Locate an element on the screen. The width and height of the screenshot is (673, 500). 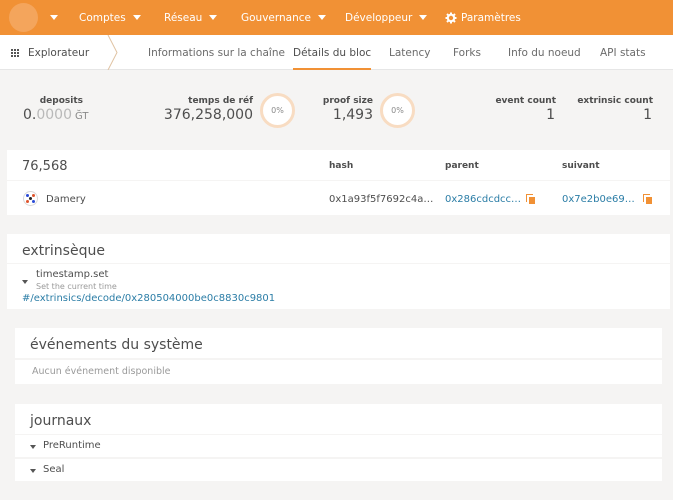
deposits-unit: ĞT is located at coordinates (82, 116).